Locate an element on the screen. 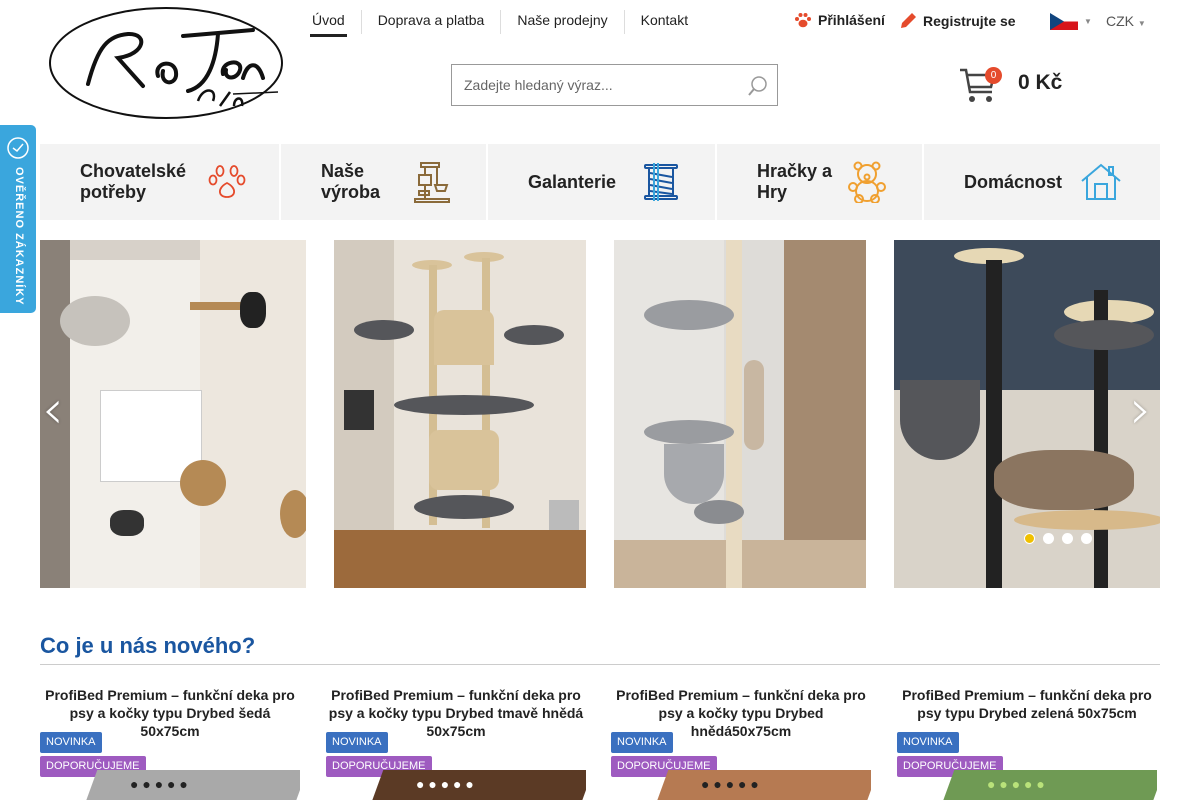 The image size is (1200, 800). category-label: Domácnost is located at coordinates (1013, 181).